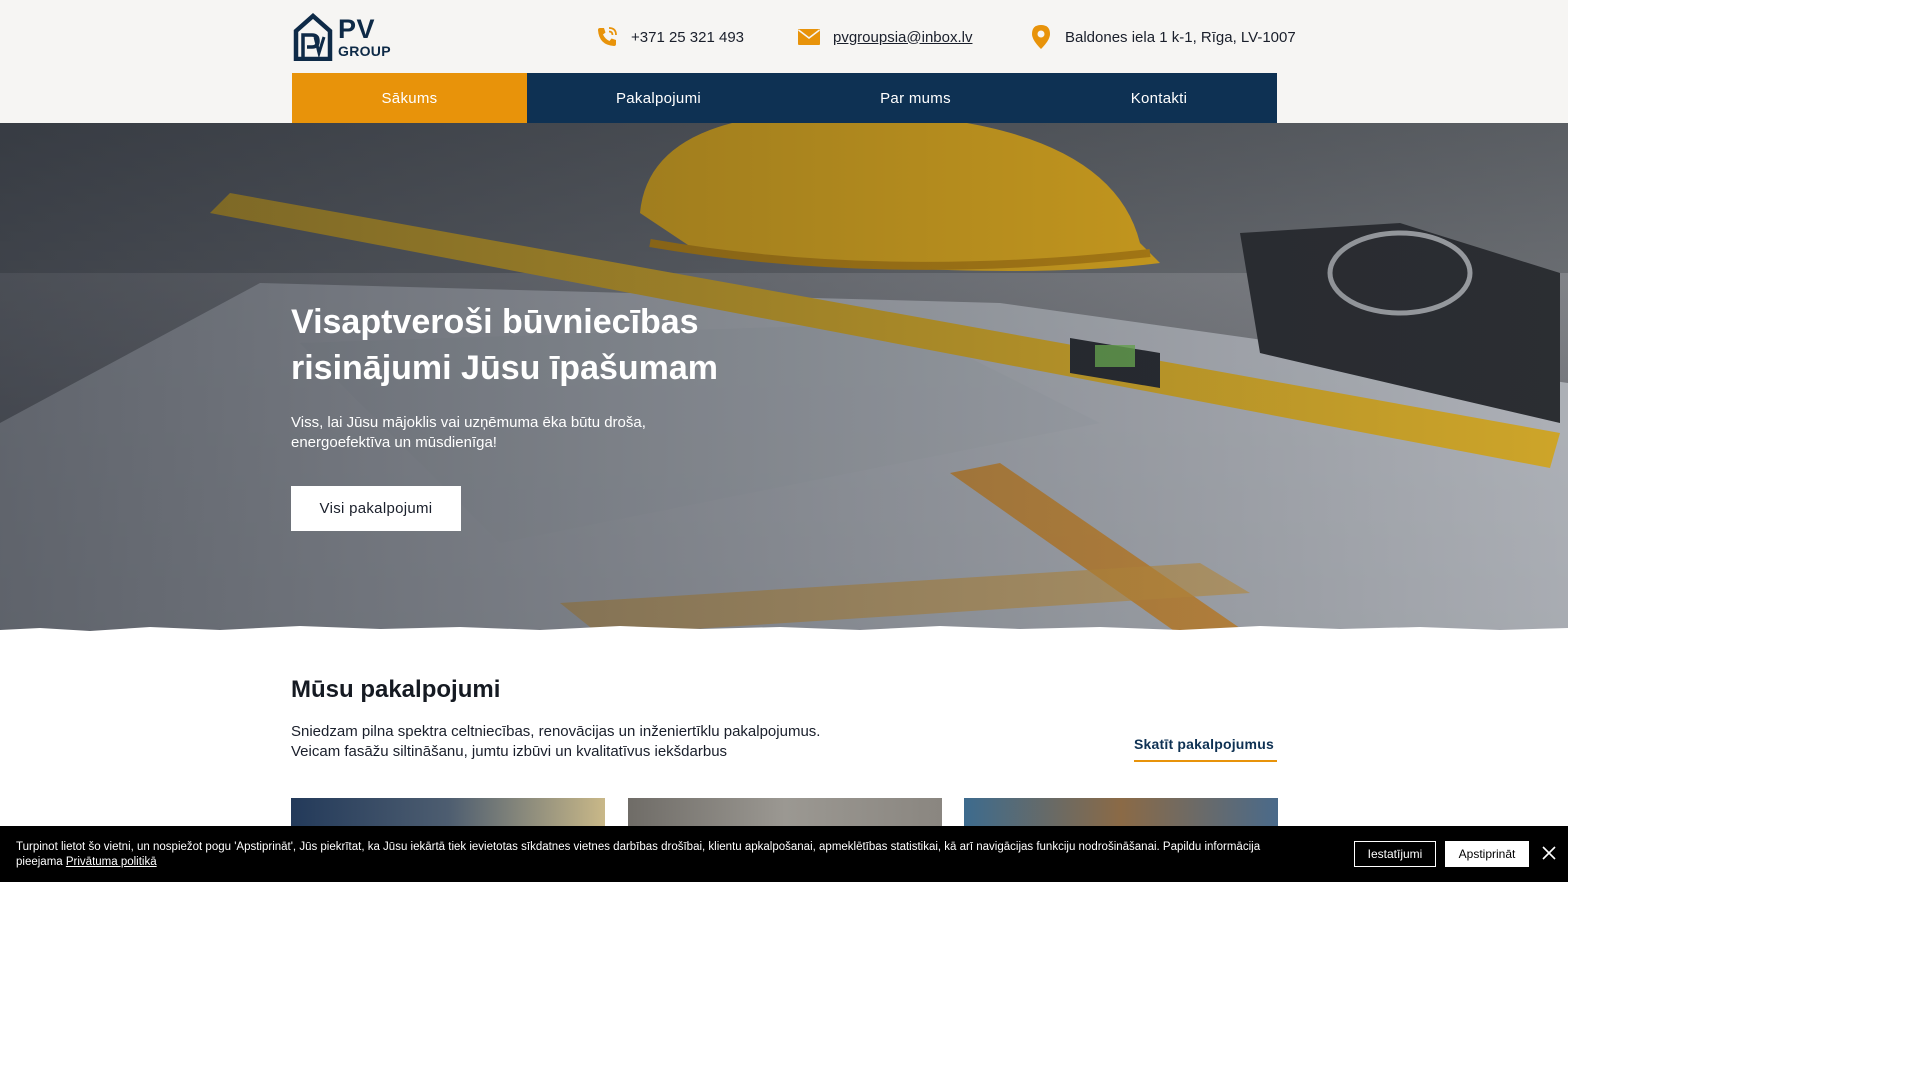  Describe the element at coordinates (1487, 854) in the screenshot. I see `cookie-accept-button: Apstiprināt` at that location.